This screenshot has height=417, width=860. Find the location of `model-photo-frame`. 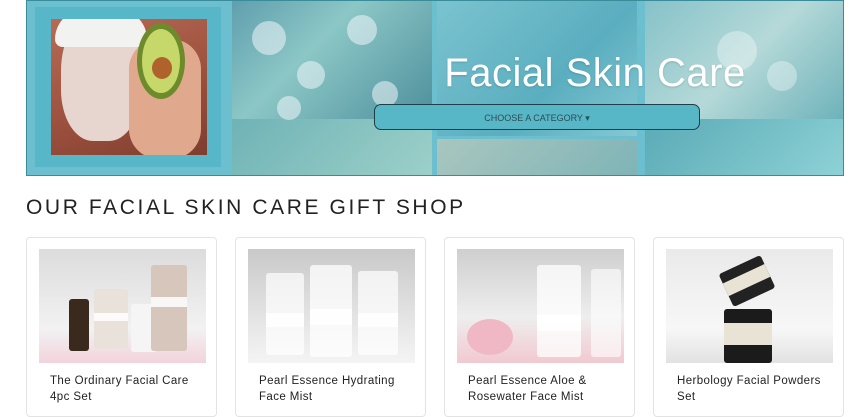

model-photo-frame is located at coordinates (128, 87).